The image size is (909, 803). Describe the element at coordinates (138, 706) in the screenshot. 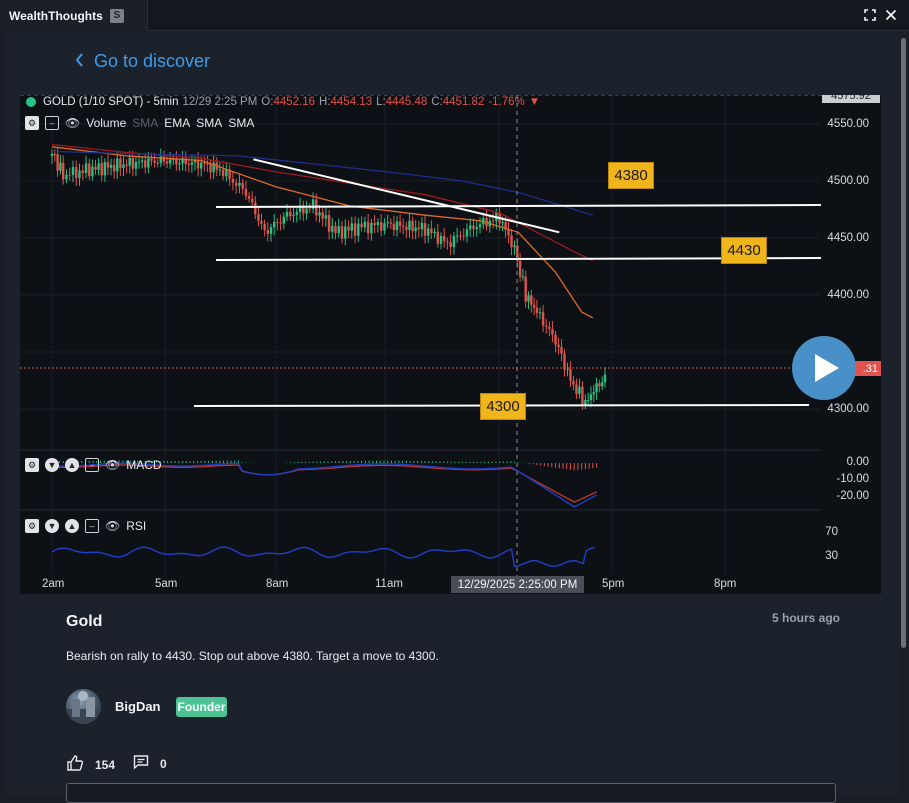

I see `author-name: BigDan` at that location.